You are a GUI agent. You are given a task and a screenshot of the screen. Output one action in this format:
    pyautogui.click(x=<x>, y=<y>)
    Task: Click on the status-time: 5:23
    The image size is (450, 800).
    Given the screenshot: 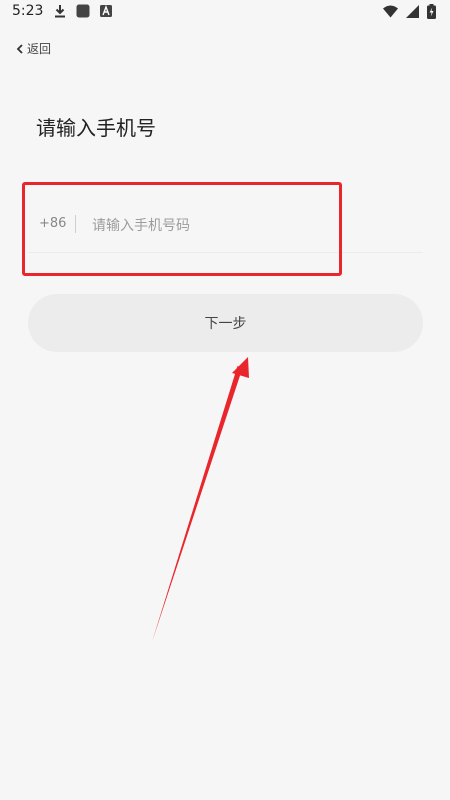 What is the action you would take?
    pyautogui.click(x=28, y=11)
    